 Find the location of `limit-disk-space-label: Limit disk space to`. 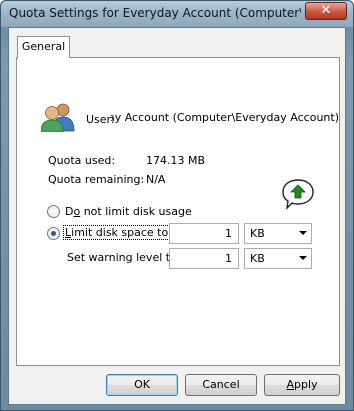

limit-disk-space-label: Limit disk space to is located at coordinates (116, 232).